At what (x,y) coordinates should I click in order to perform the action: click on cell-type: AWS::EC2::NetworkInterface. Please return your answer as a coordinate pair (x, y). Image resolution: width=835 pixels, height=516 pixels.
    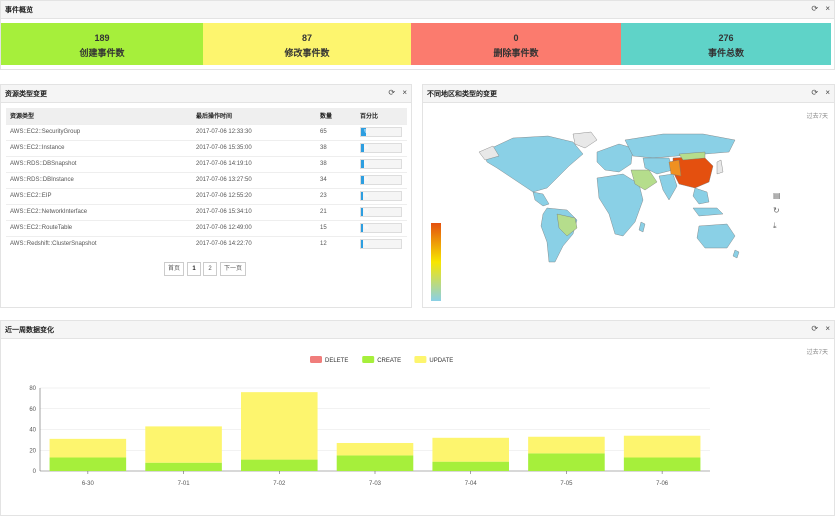
    Looking at the image, I should click on (99, 211).